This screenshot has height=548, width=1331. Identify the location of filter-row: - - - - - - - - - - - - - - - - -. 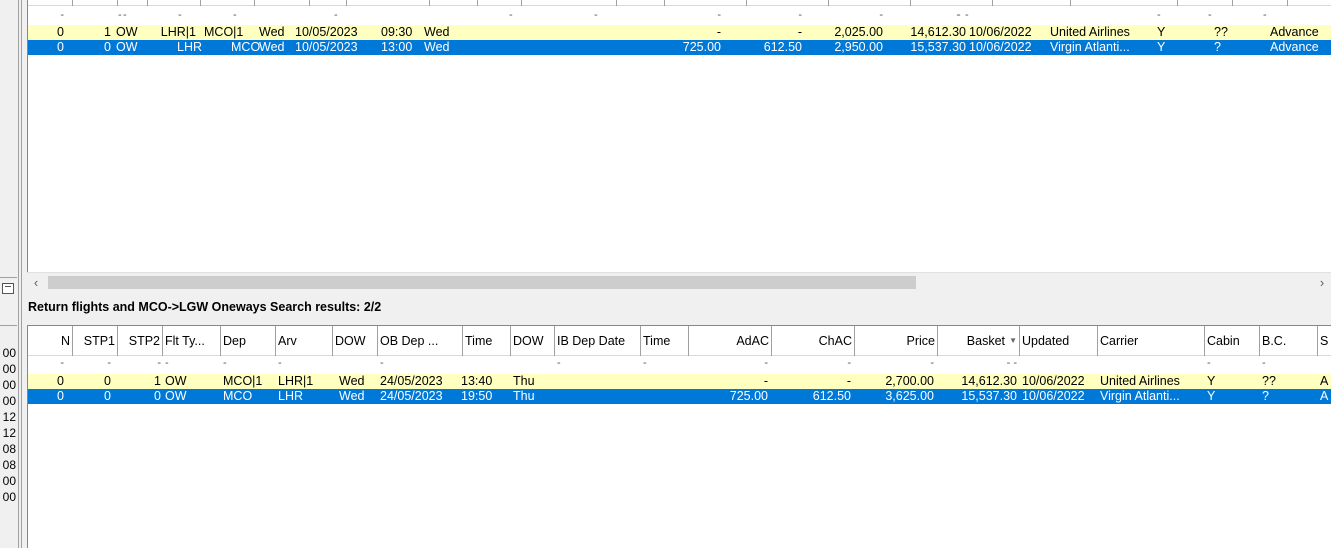
(679, 15).